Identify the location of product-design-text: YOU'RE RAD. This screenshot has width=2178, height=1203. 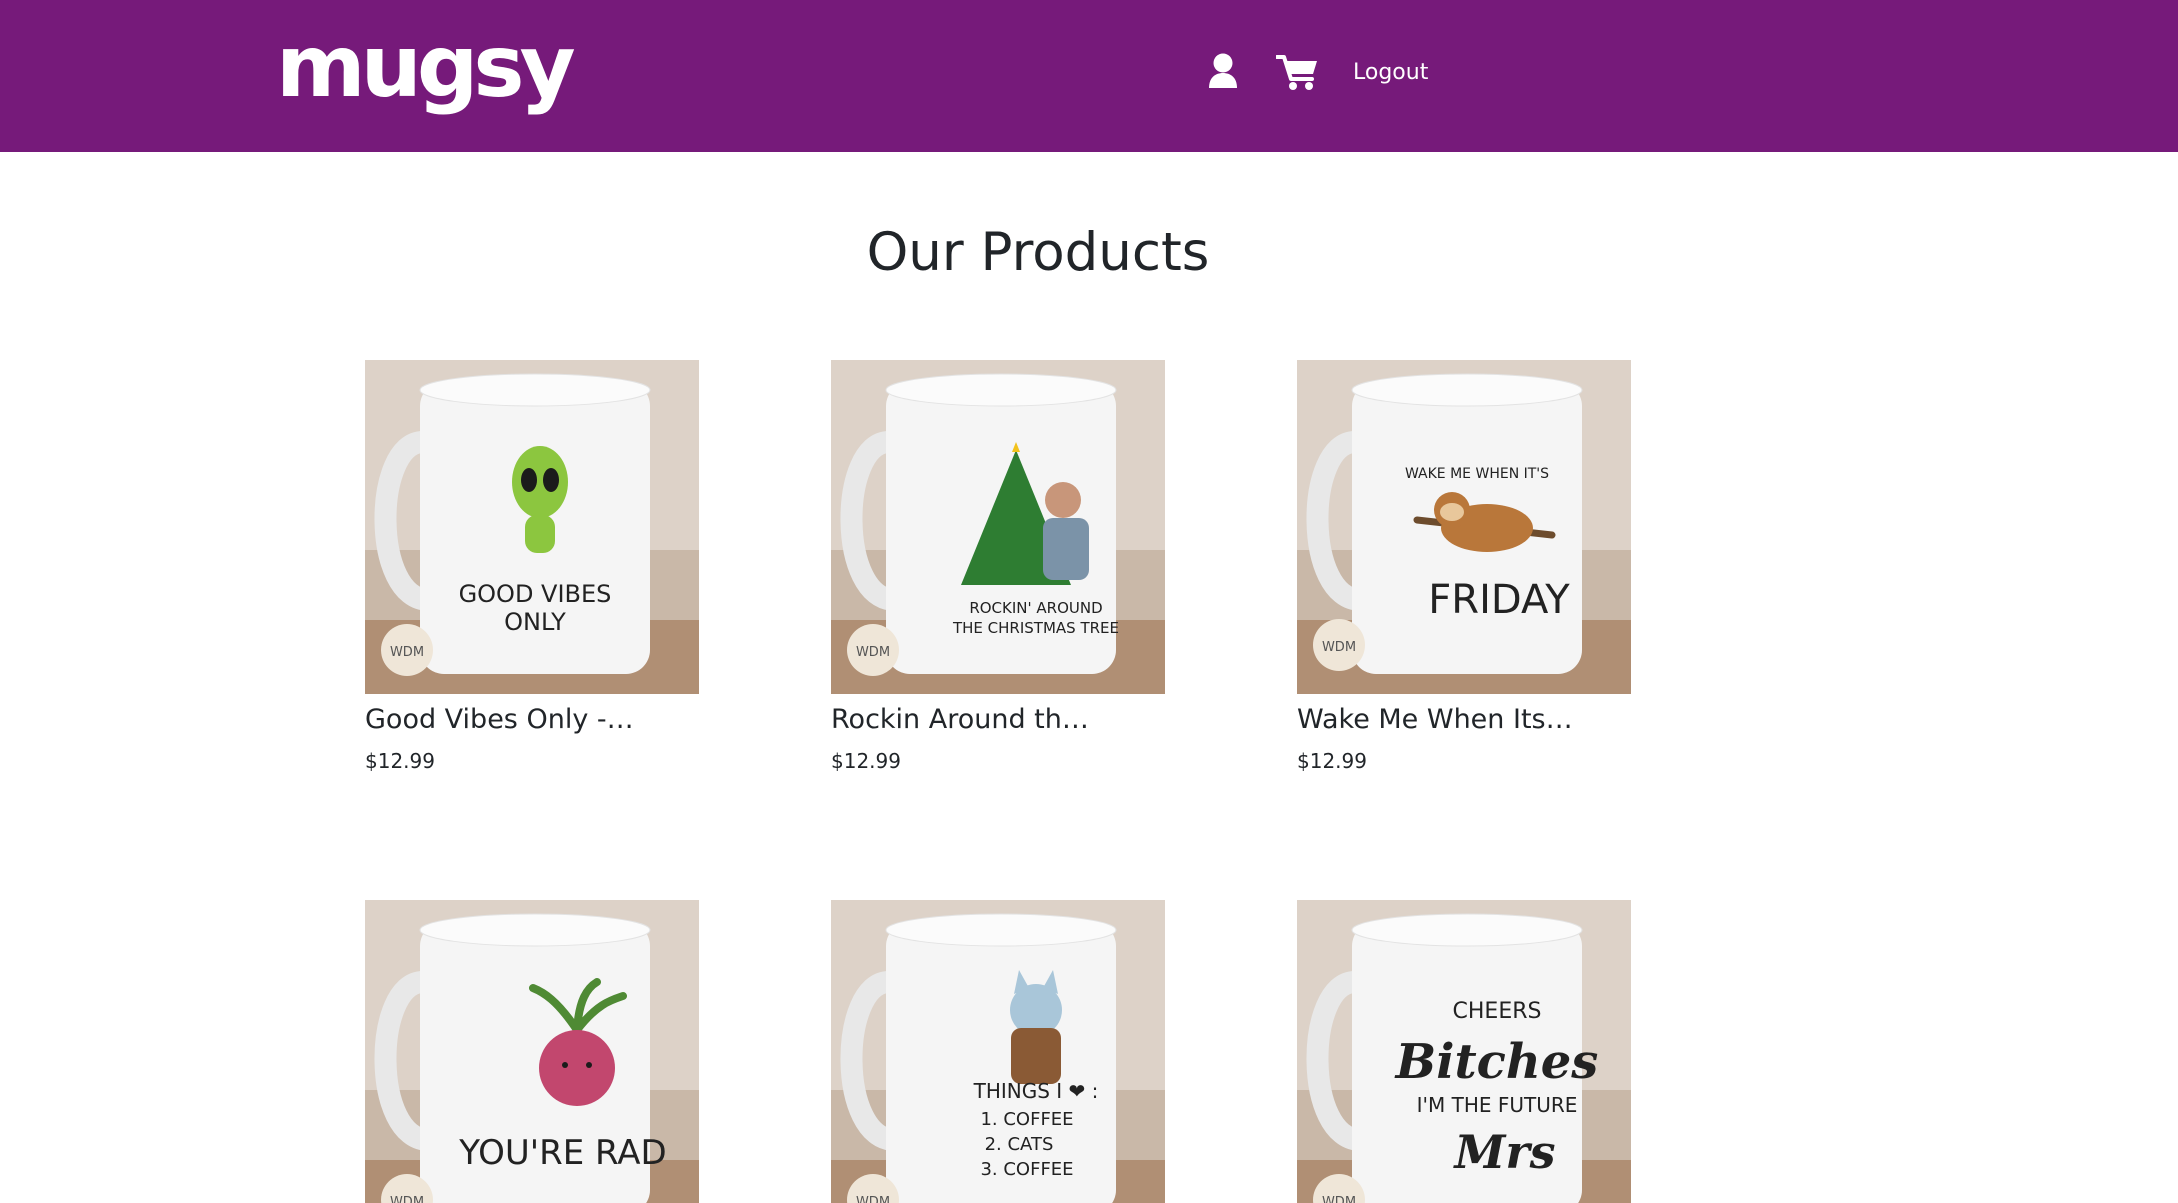
(562, 1153).